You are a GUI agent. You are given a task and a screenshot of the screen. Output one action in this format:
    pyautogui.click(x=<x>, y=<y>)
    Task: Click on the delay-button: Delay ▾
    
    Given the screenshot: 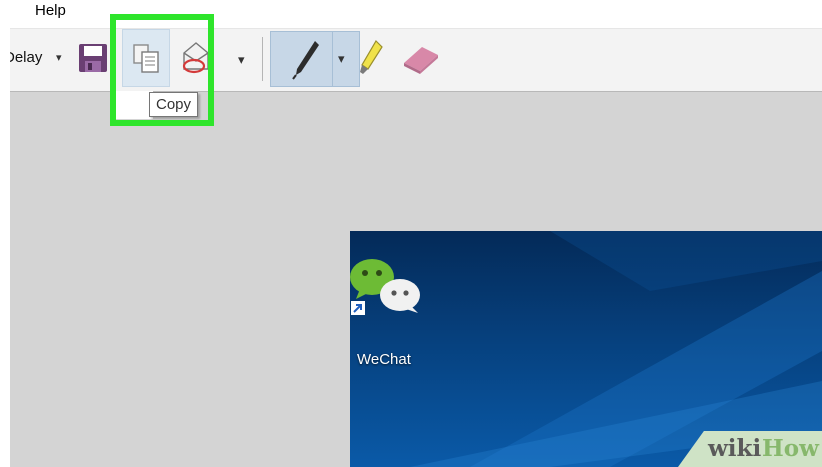 What is the action you would take?
    pyautogui.click(x=43, y=58)
    